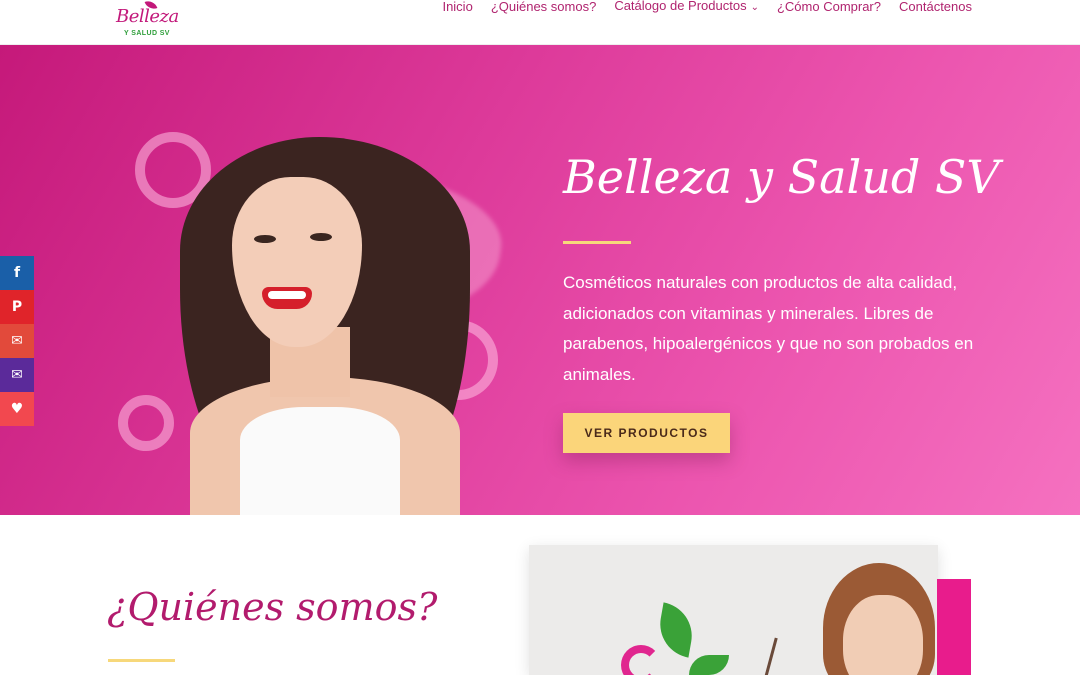  I want to click on facebook-share-button: f, so click(17, 273).